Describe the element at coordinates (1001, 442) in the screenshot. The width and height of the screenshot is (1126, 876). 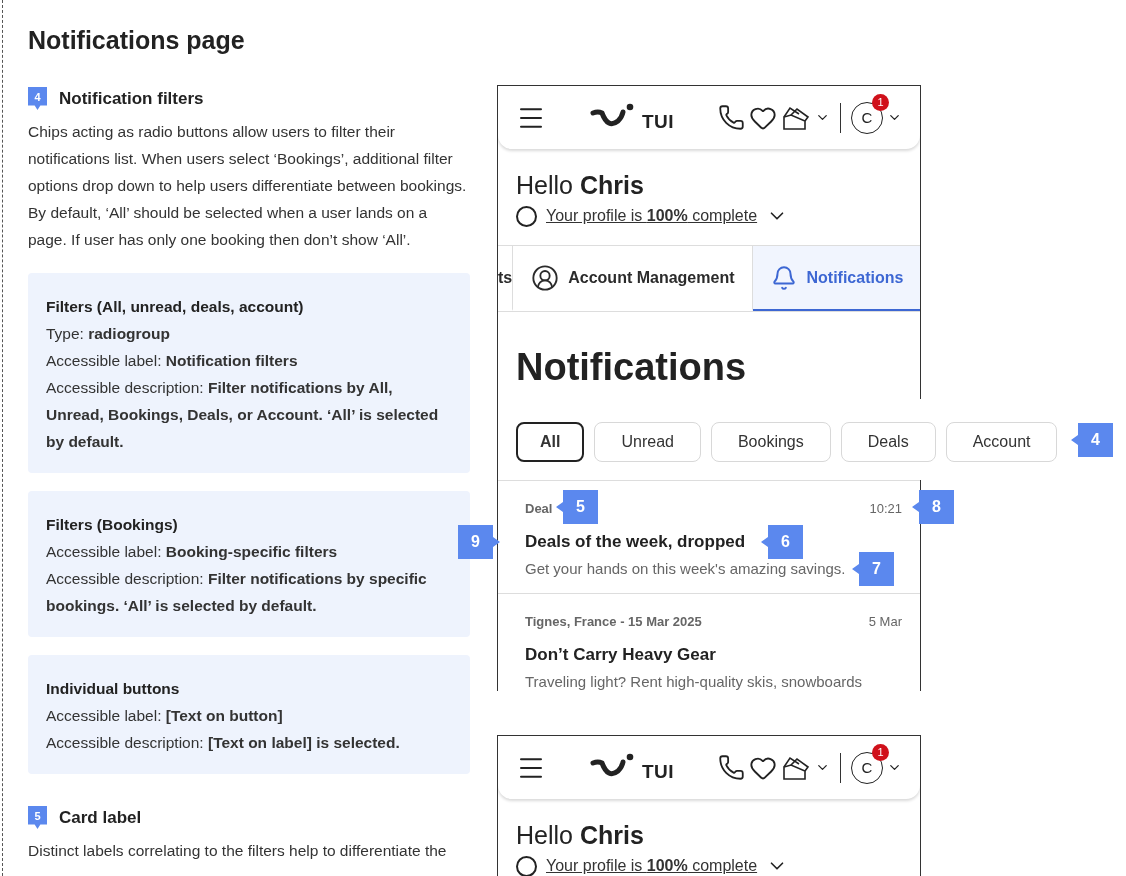
I see `filter-chip: Account` at that location.